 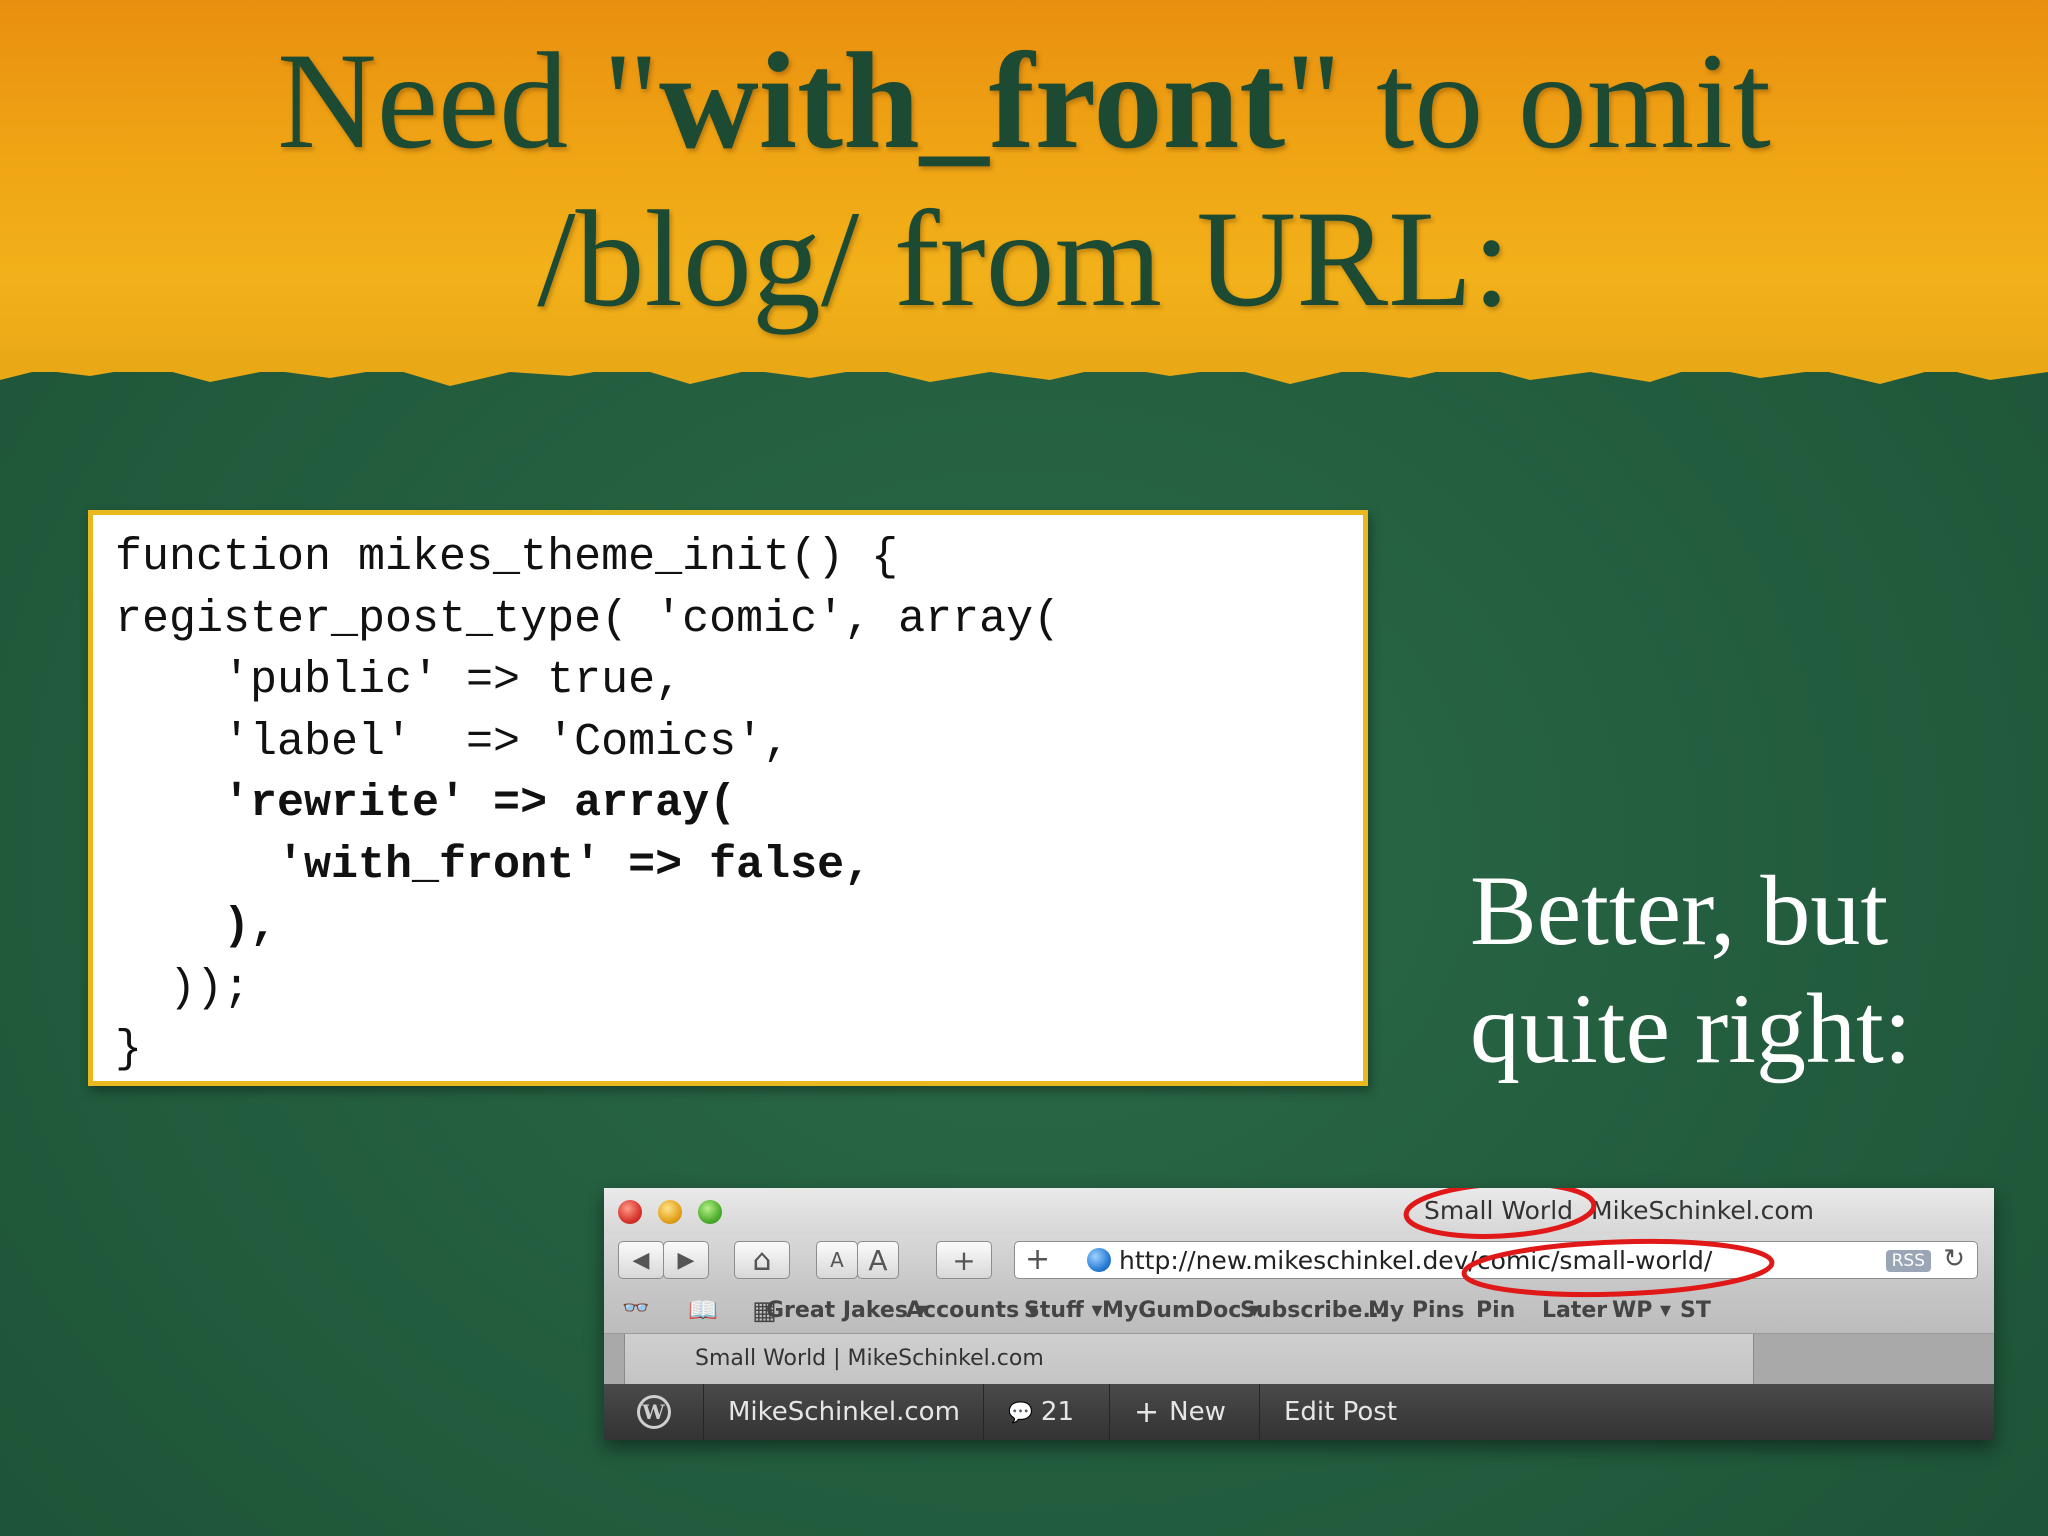 I want to click on code-line: ));, so click(x=183, y=988).